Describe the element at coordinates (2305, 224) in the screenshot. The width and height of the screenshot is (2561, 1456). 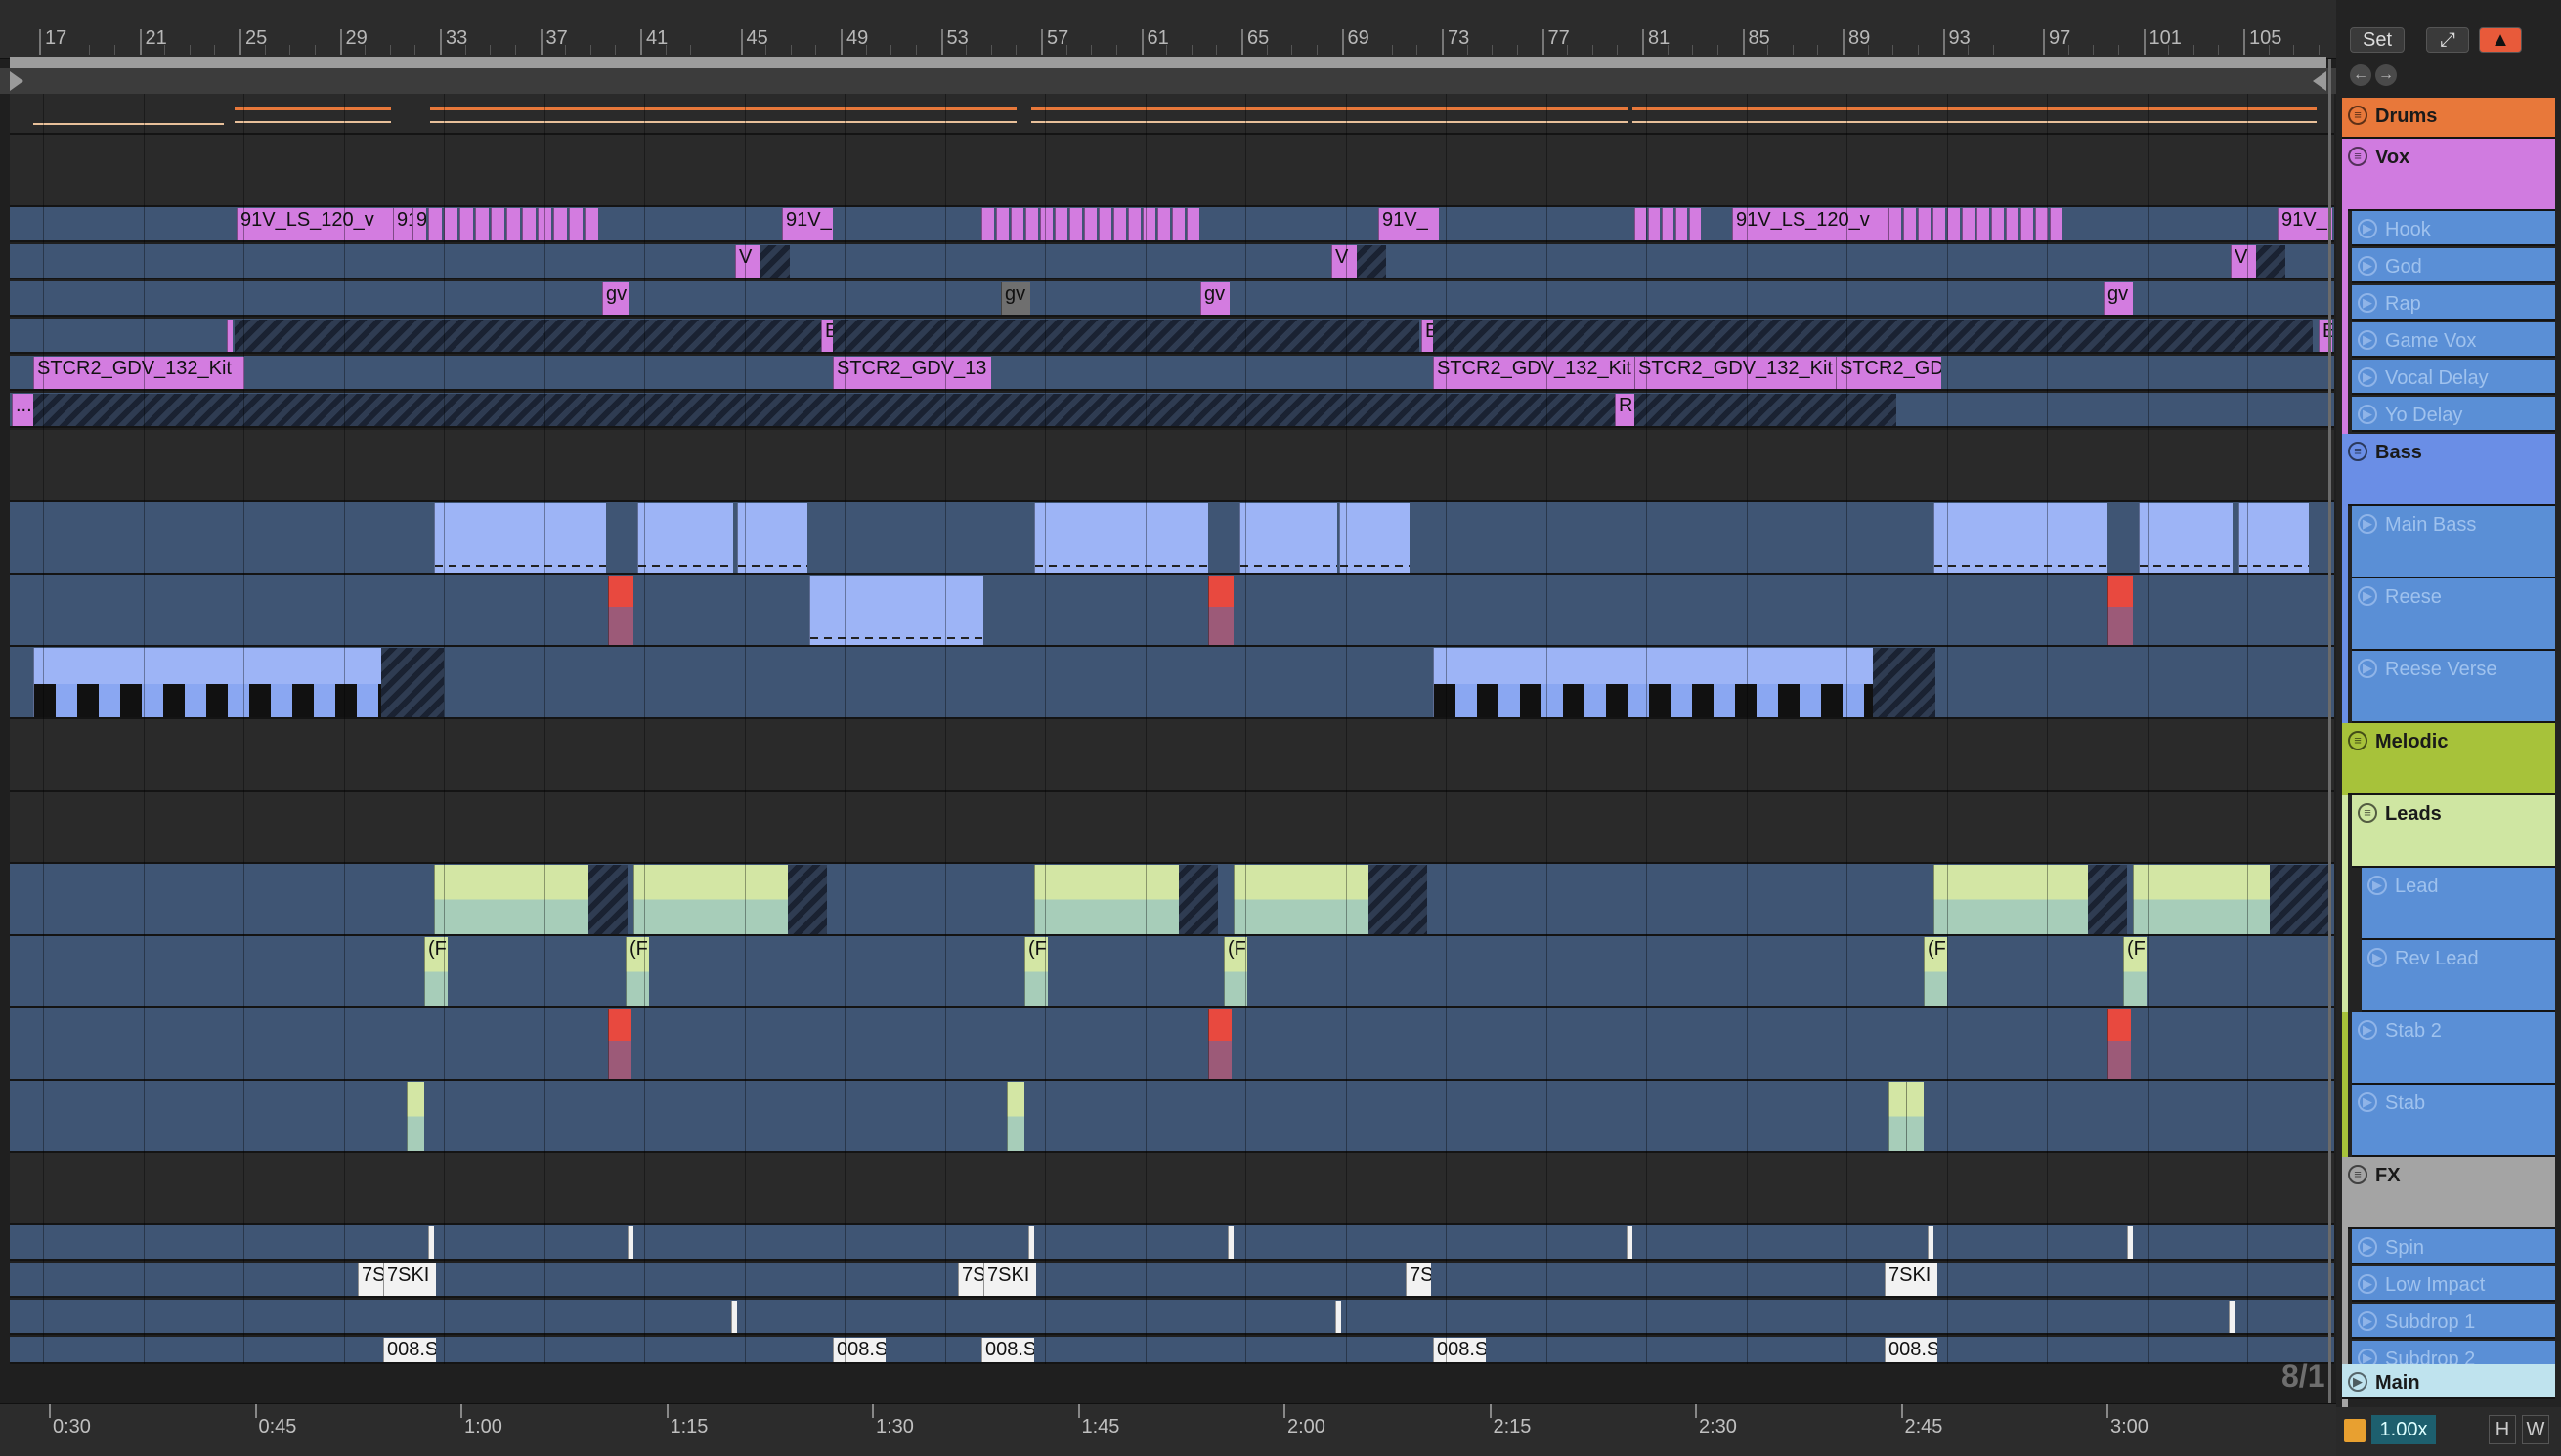
I see `clip: 91V_` at that location.